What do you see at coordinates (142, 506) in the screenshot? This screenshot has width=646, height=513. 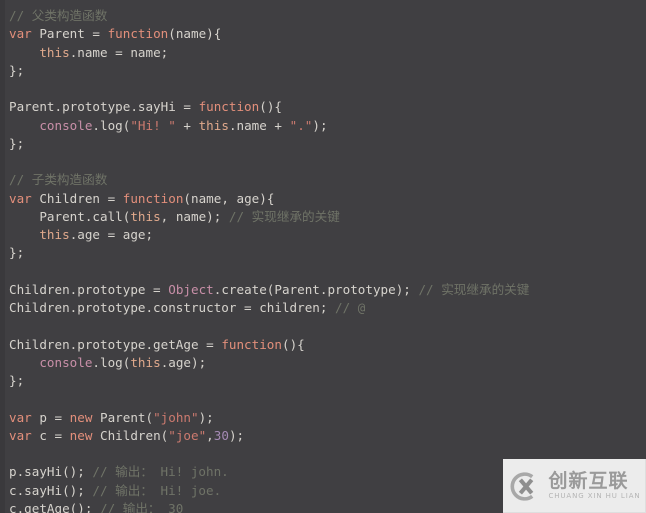 I see `code-token-cmt: // 输出： 30` at bounding box center [142, 506].